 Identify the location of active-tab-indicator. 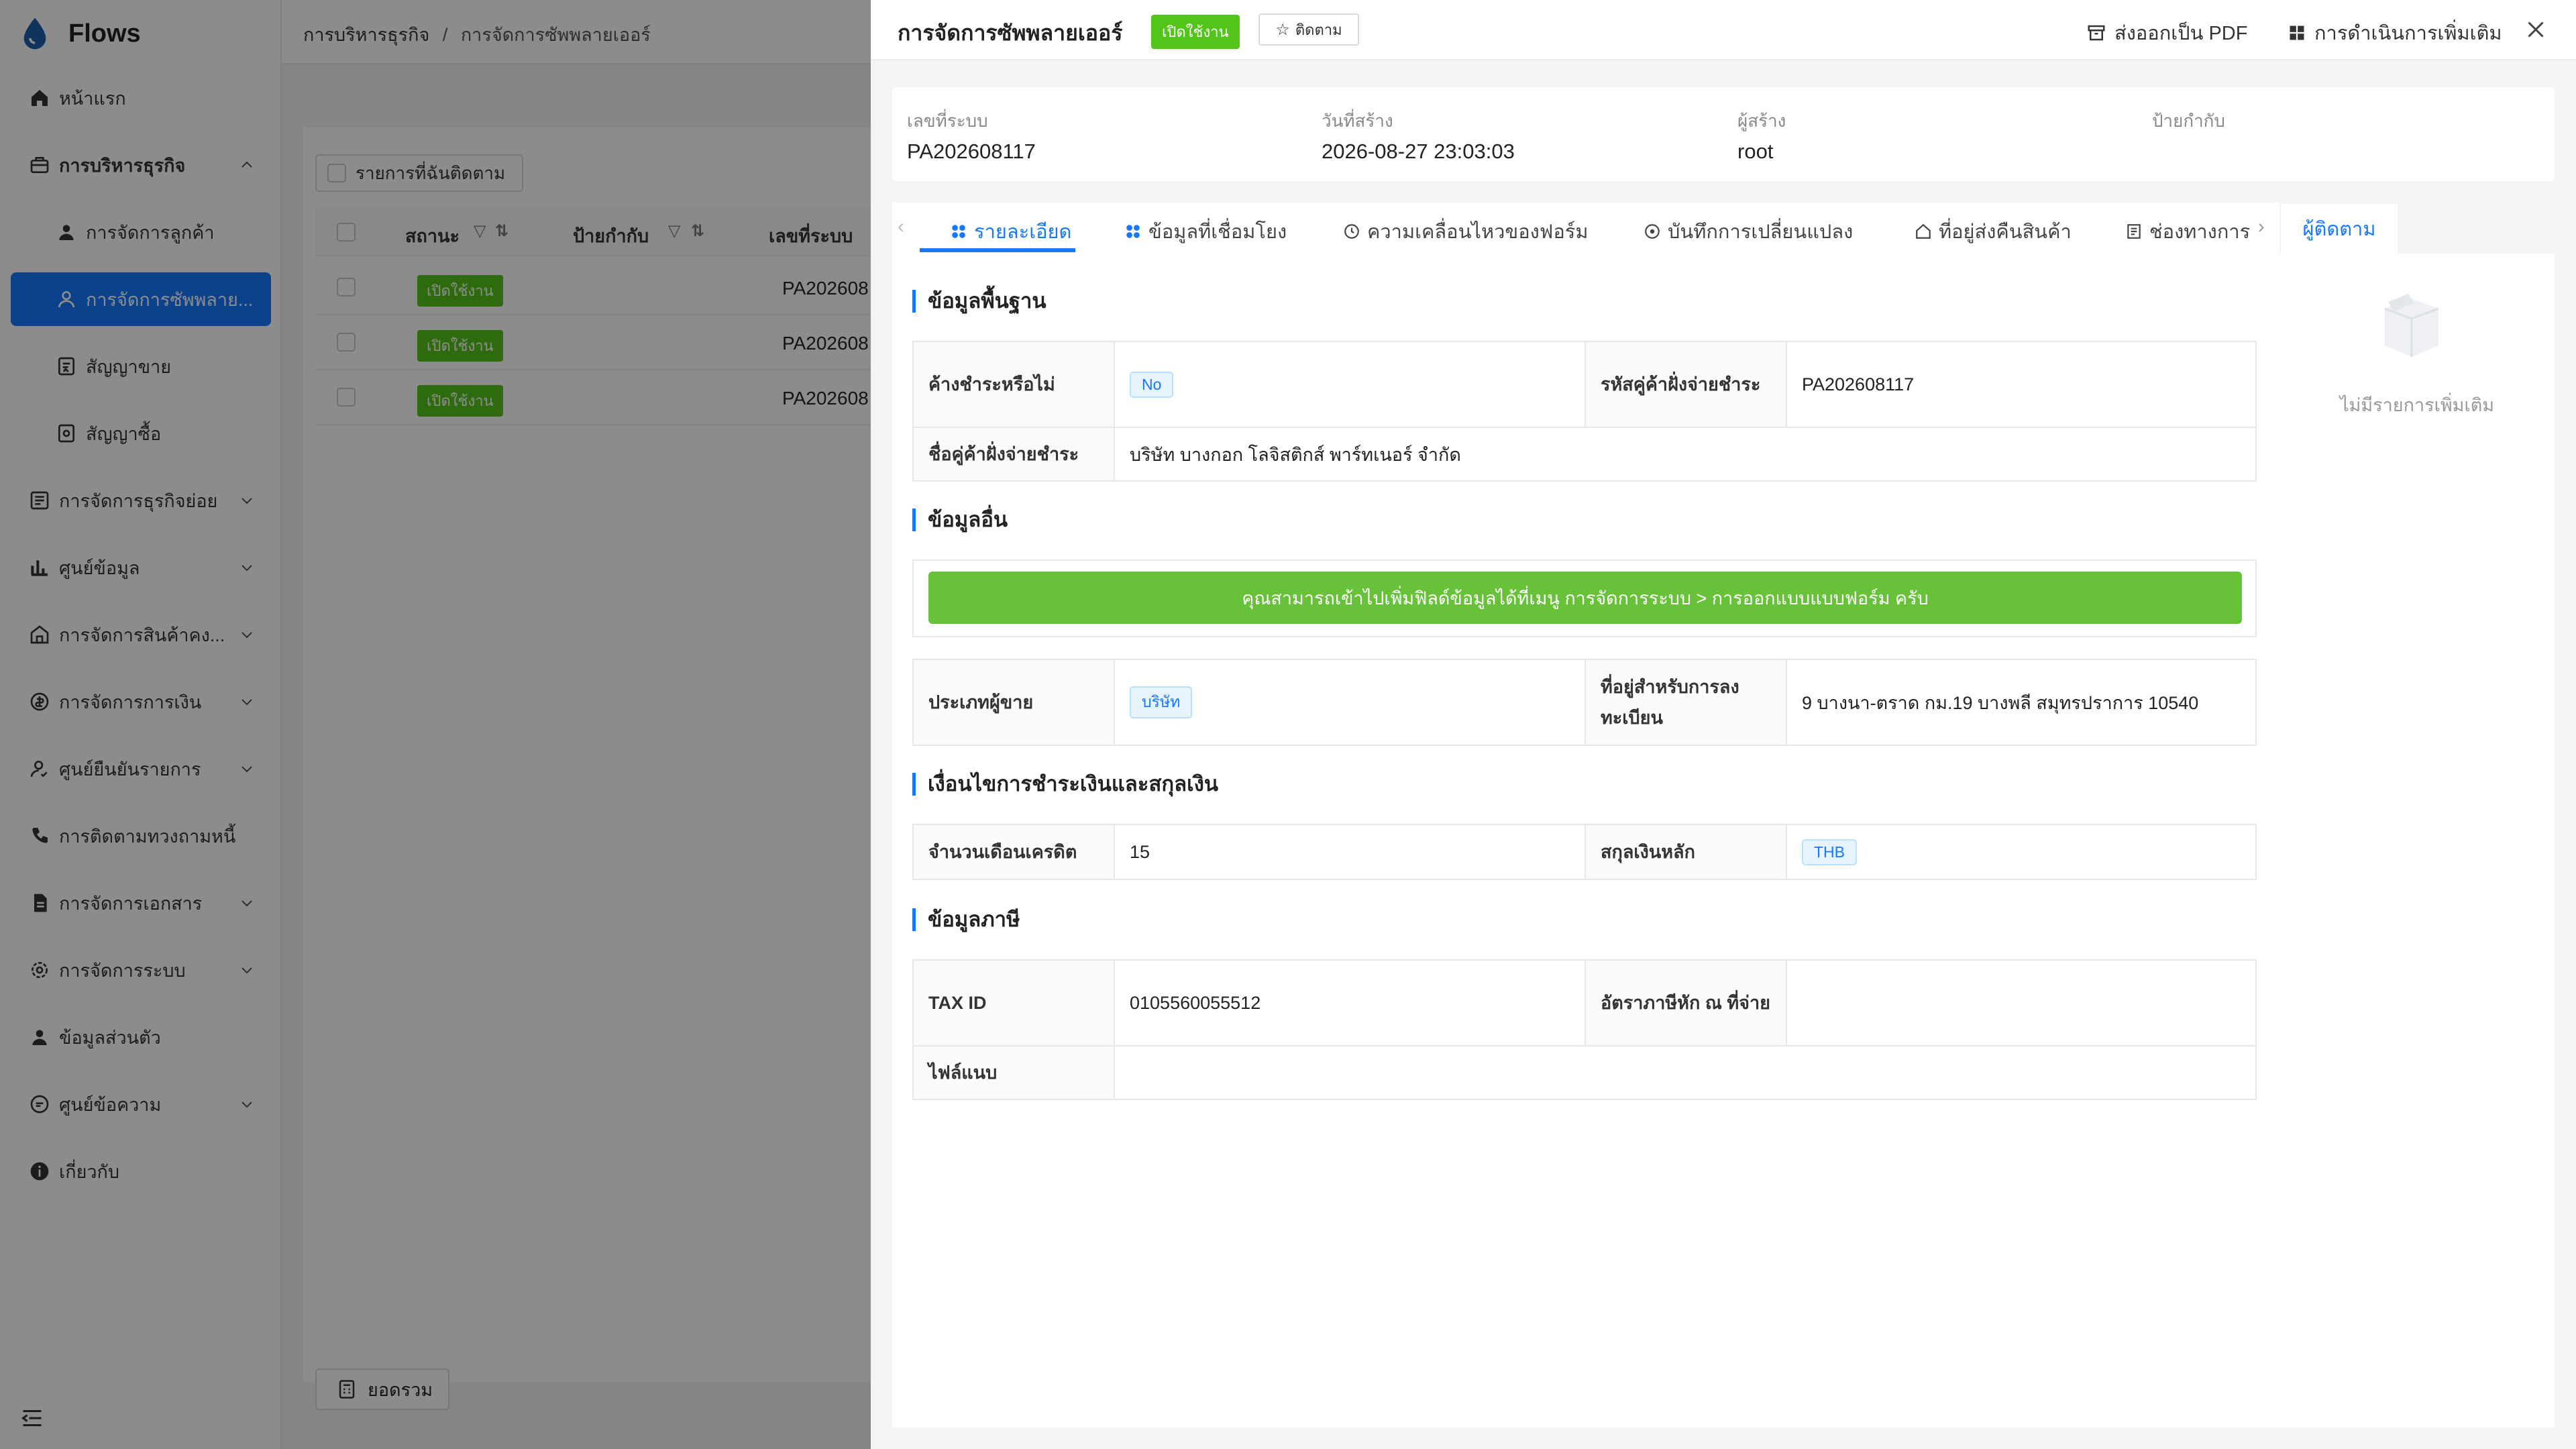
(997, 250).